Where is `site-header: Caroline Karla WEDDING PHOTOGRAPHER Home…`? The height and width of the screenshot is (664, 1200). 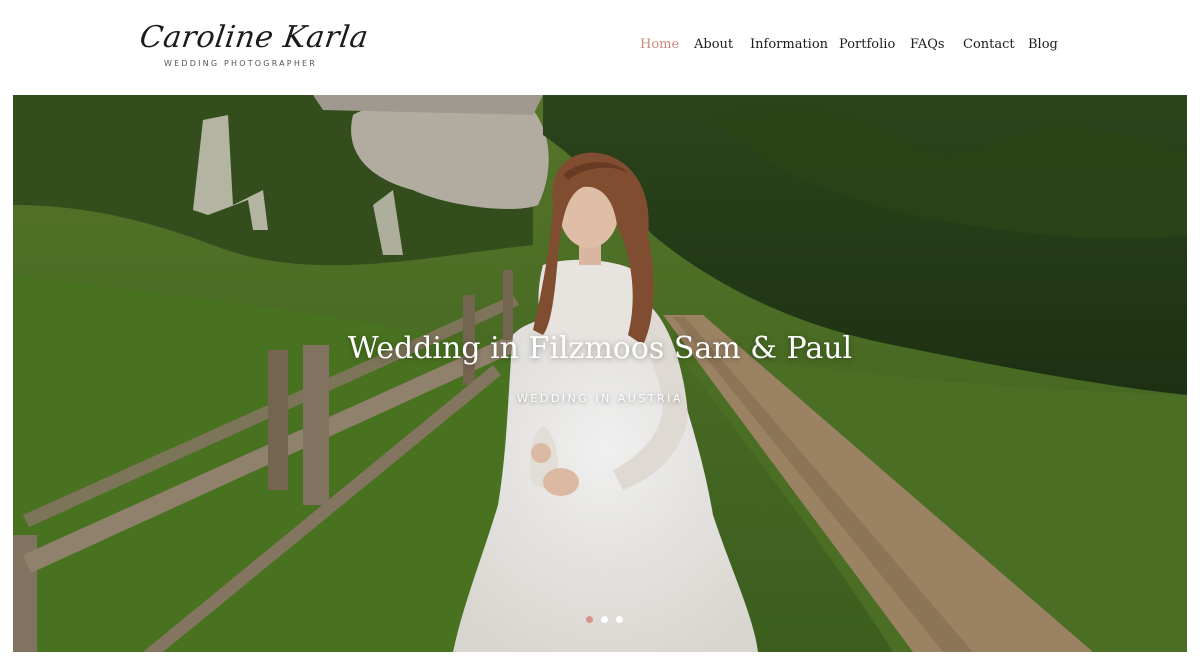
site-header: Caroline Karla WEDDING PHOTOGRAPHER Home… is located at coordinates (600, 47).